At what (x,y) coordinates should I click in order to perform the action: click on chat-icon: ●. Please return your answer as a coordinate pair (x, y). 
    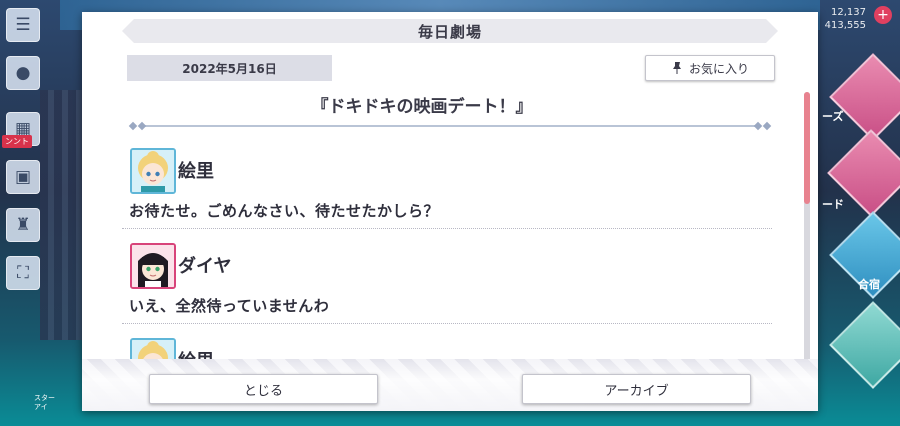
    Looking at the image, I should click on (23, 73).